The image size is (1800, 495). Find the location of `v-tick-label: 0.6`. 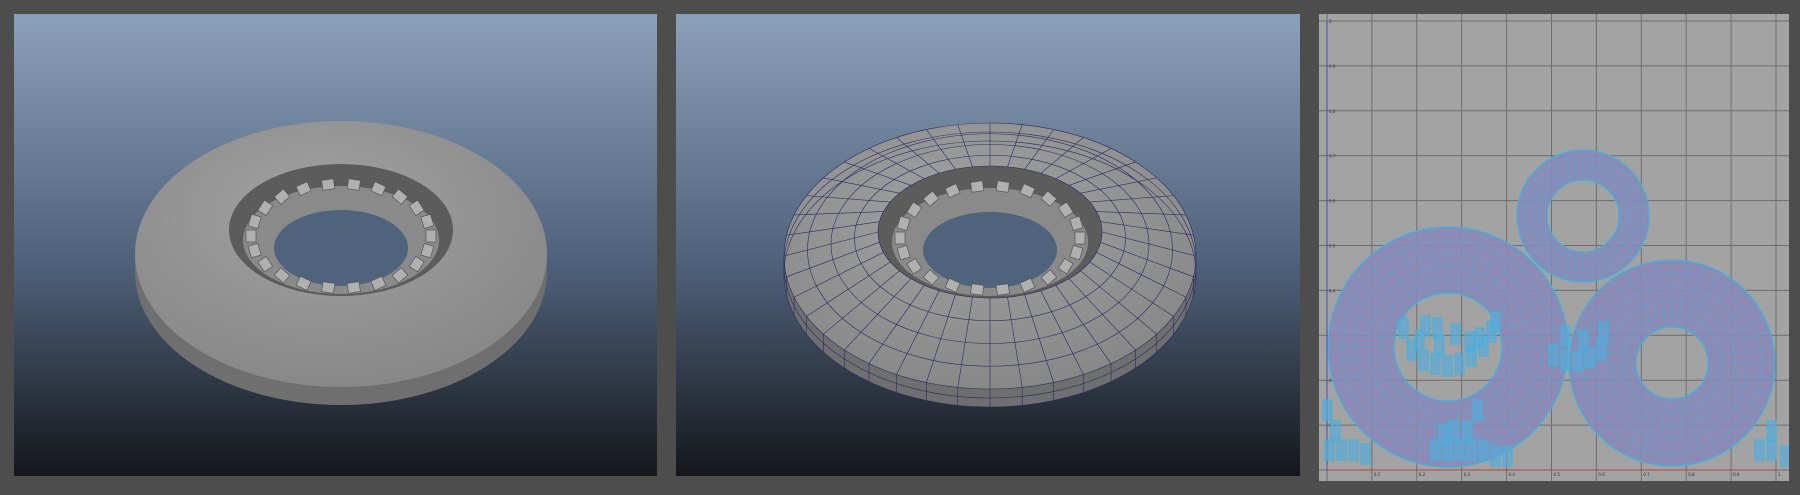

v-tick-label: 0.6 is located at coordinates (1332, 201).